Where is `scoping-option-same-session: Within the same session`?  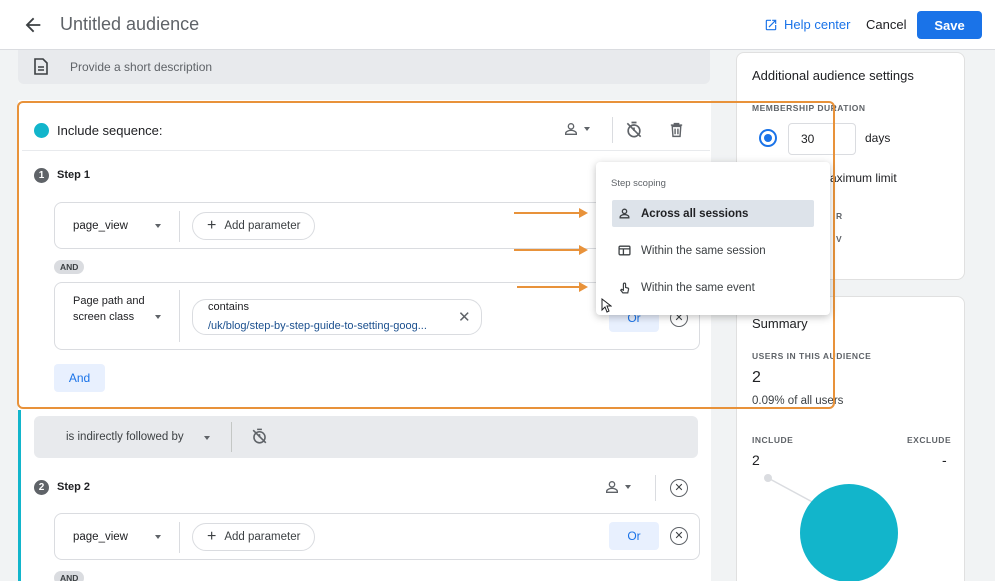 scoping-option-same-session: Within the same session is located at coordinates (713, 250).